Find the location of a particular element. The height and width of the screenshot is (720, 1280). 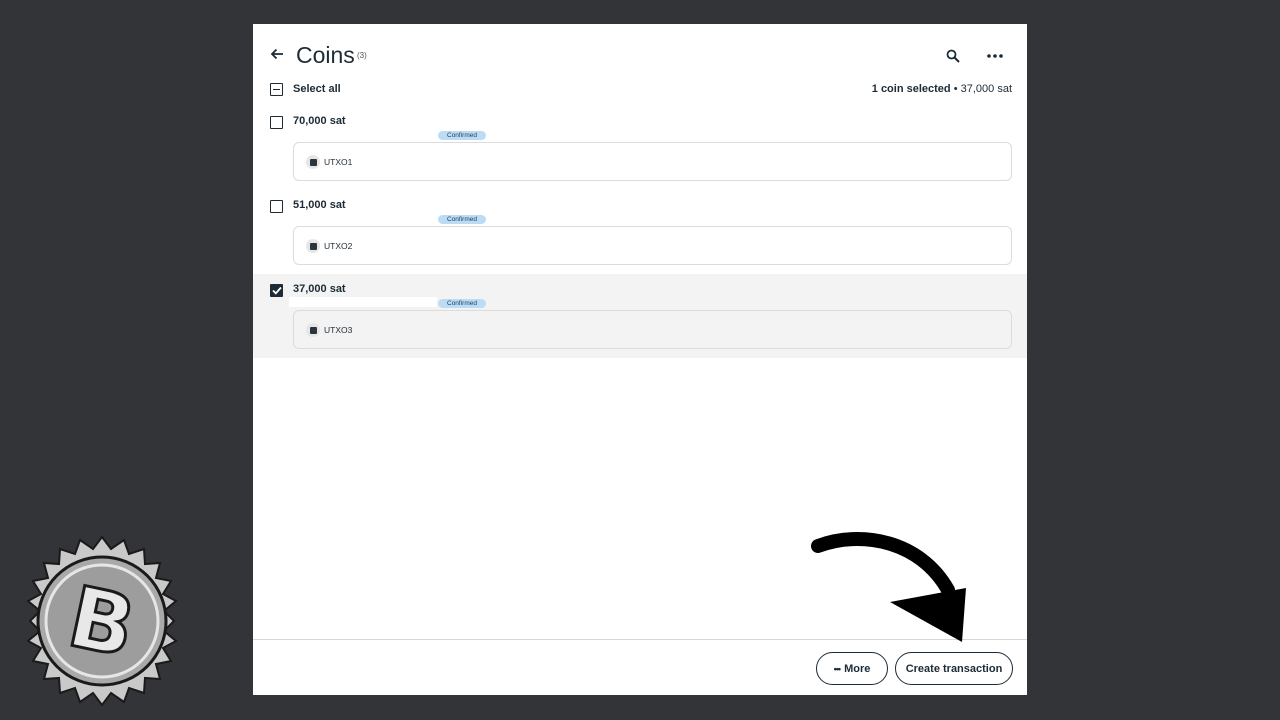

coin-amount: 37,000 sat is located at coordinates (319, 289).